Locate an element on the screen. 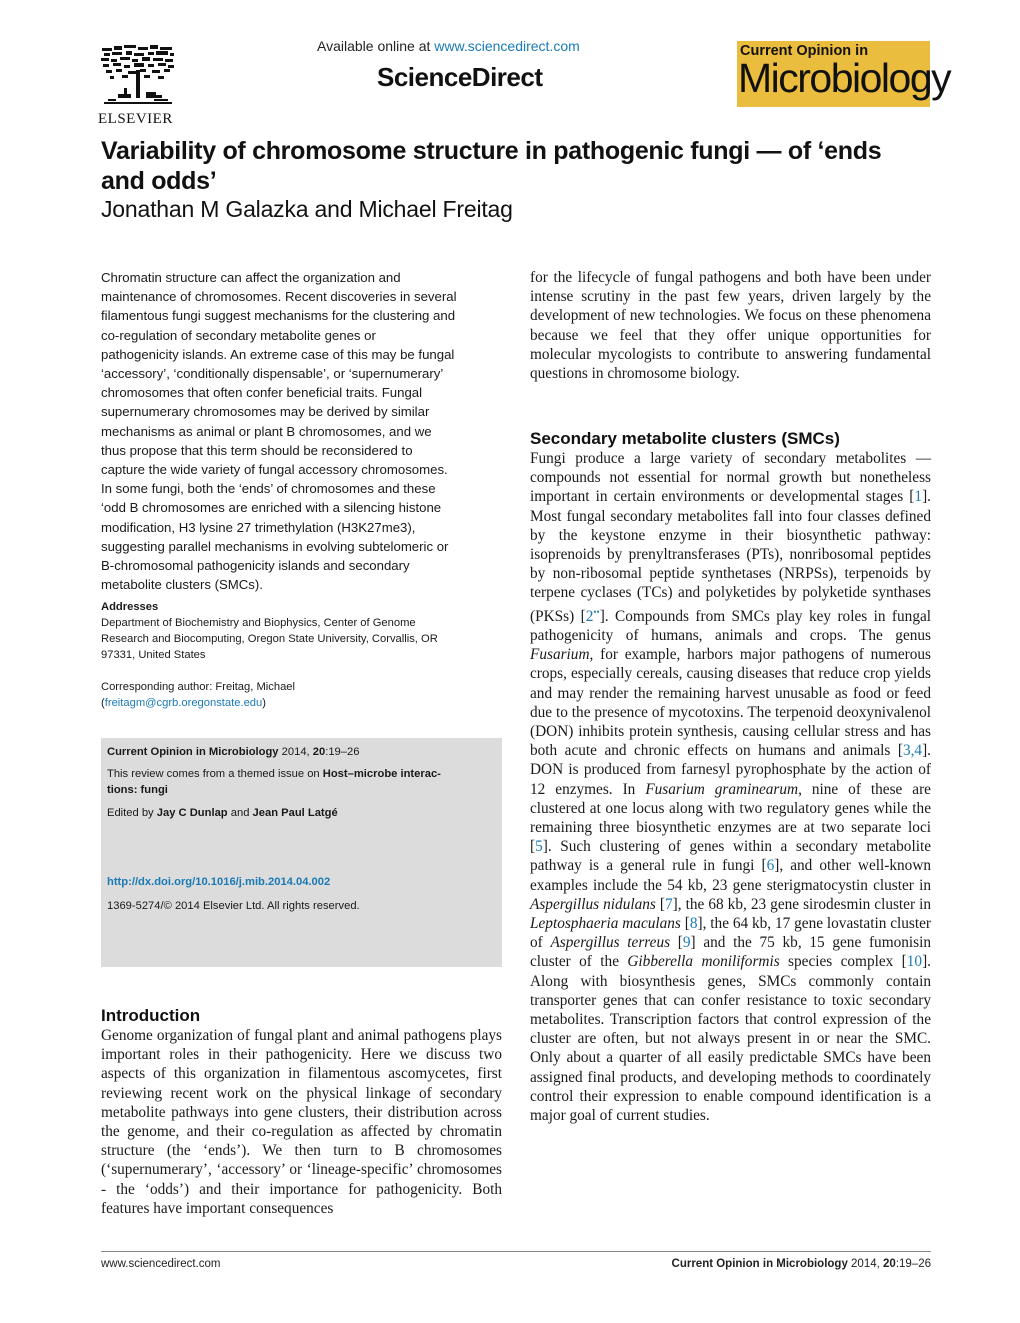 Image resolution: width=1020 pixels, height=1323 pixels. addresses-heading: Addresses is located at coordinates (130, 607).